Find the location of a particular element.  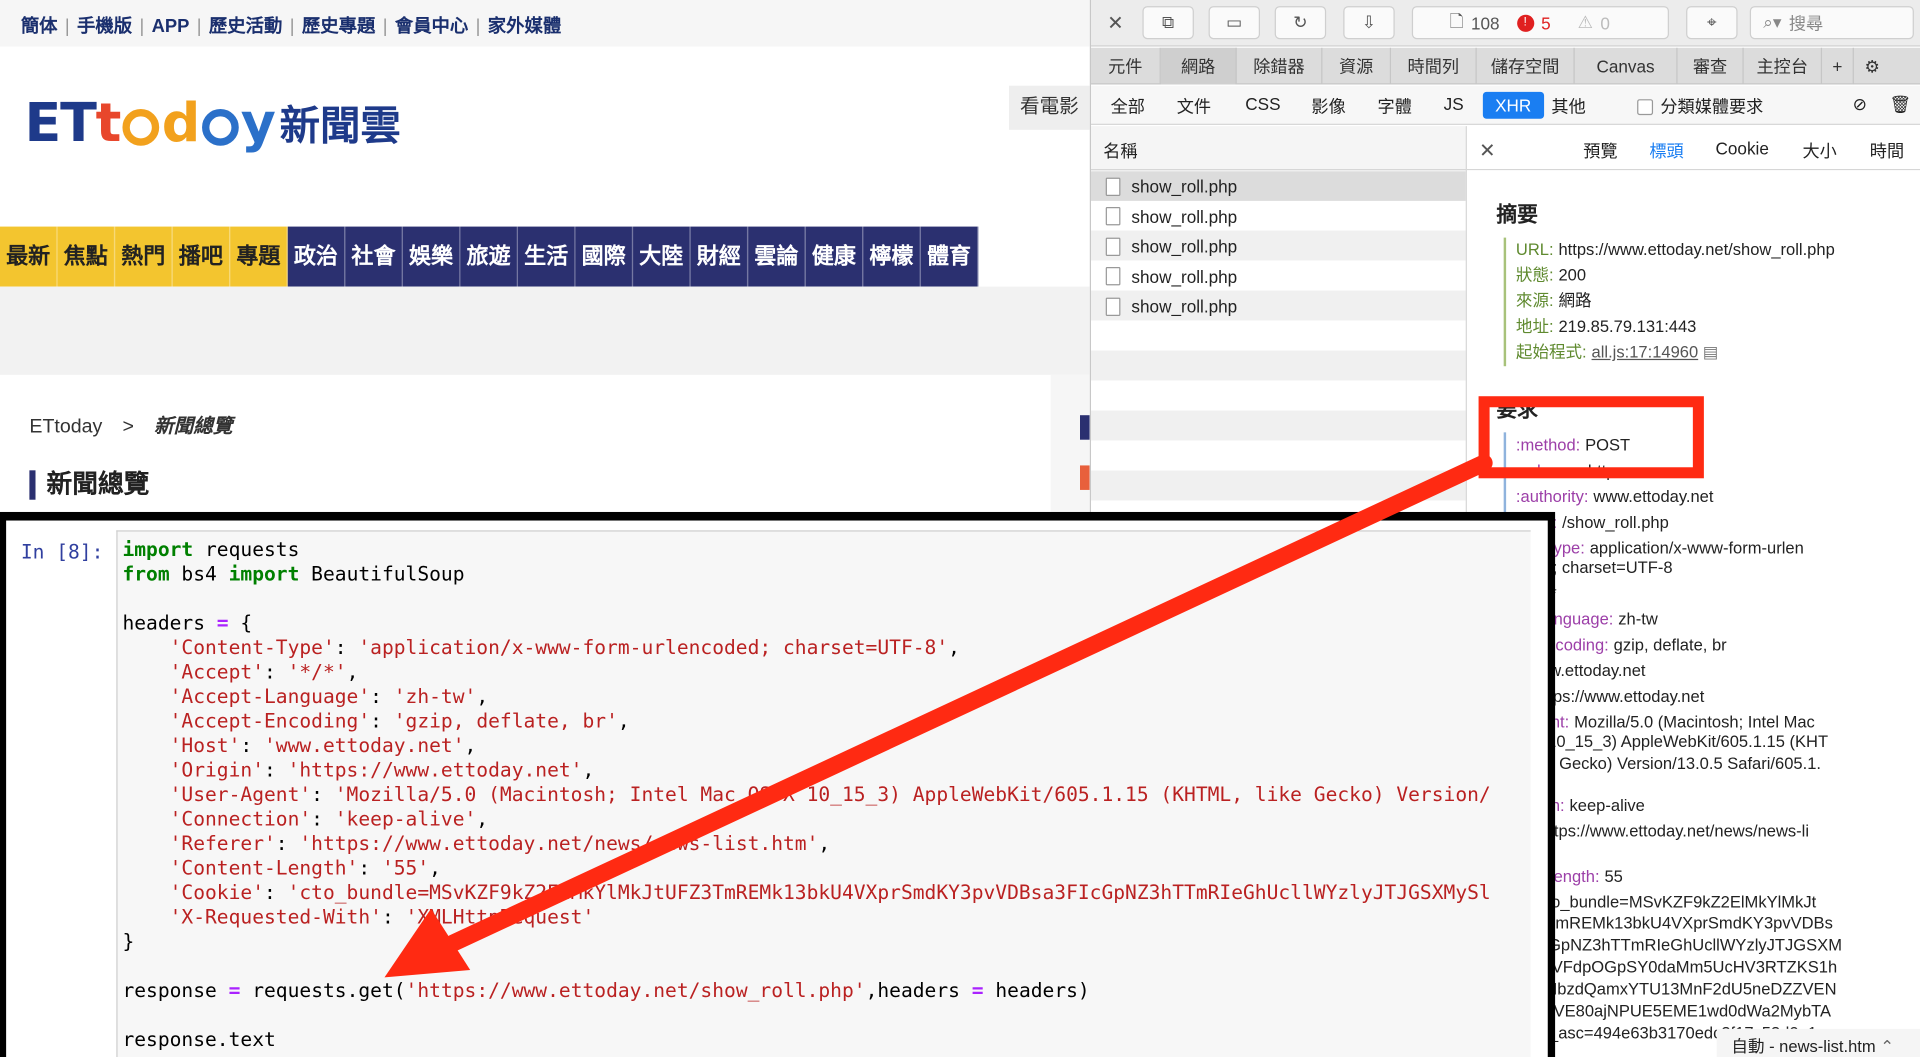

target-icon: ⌖ is located at coordinates (1712, 23).